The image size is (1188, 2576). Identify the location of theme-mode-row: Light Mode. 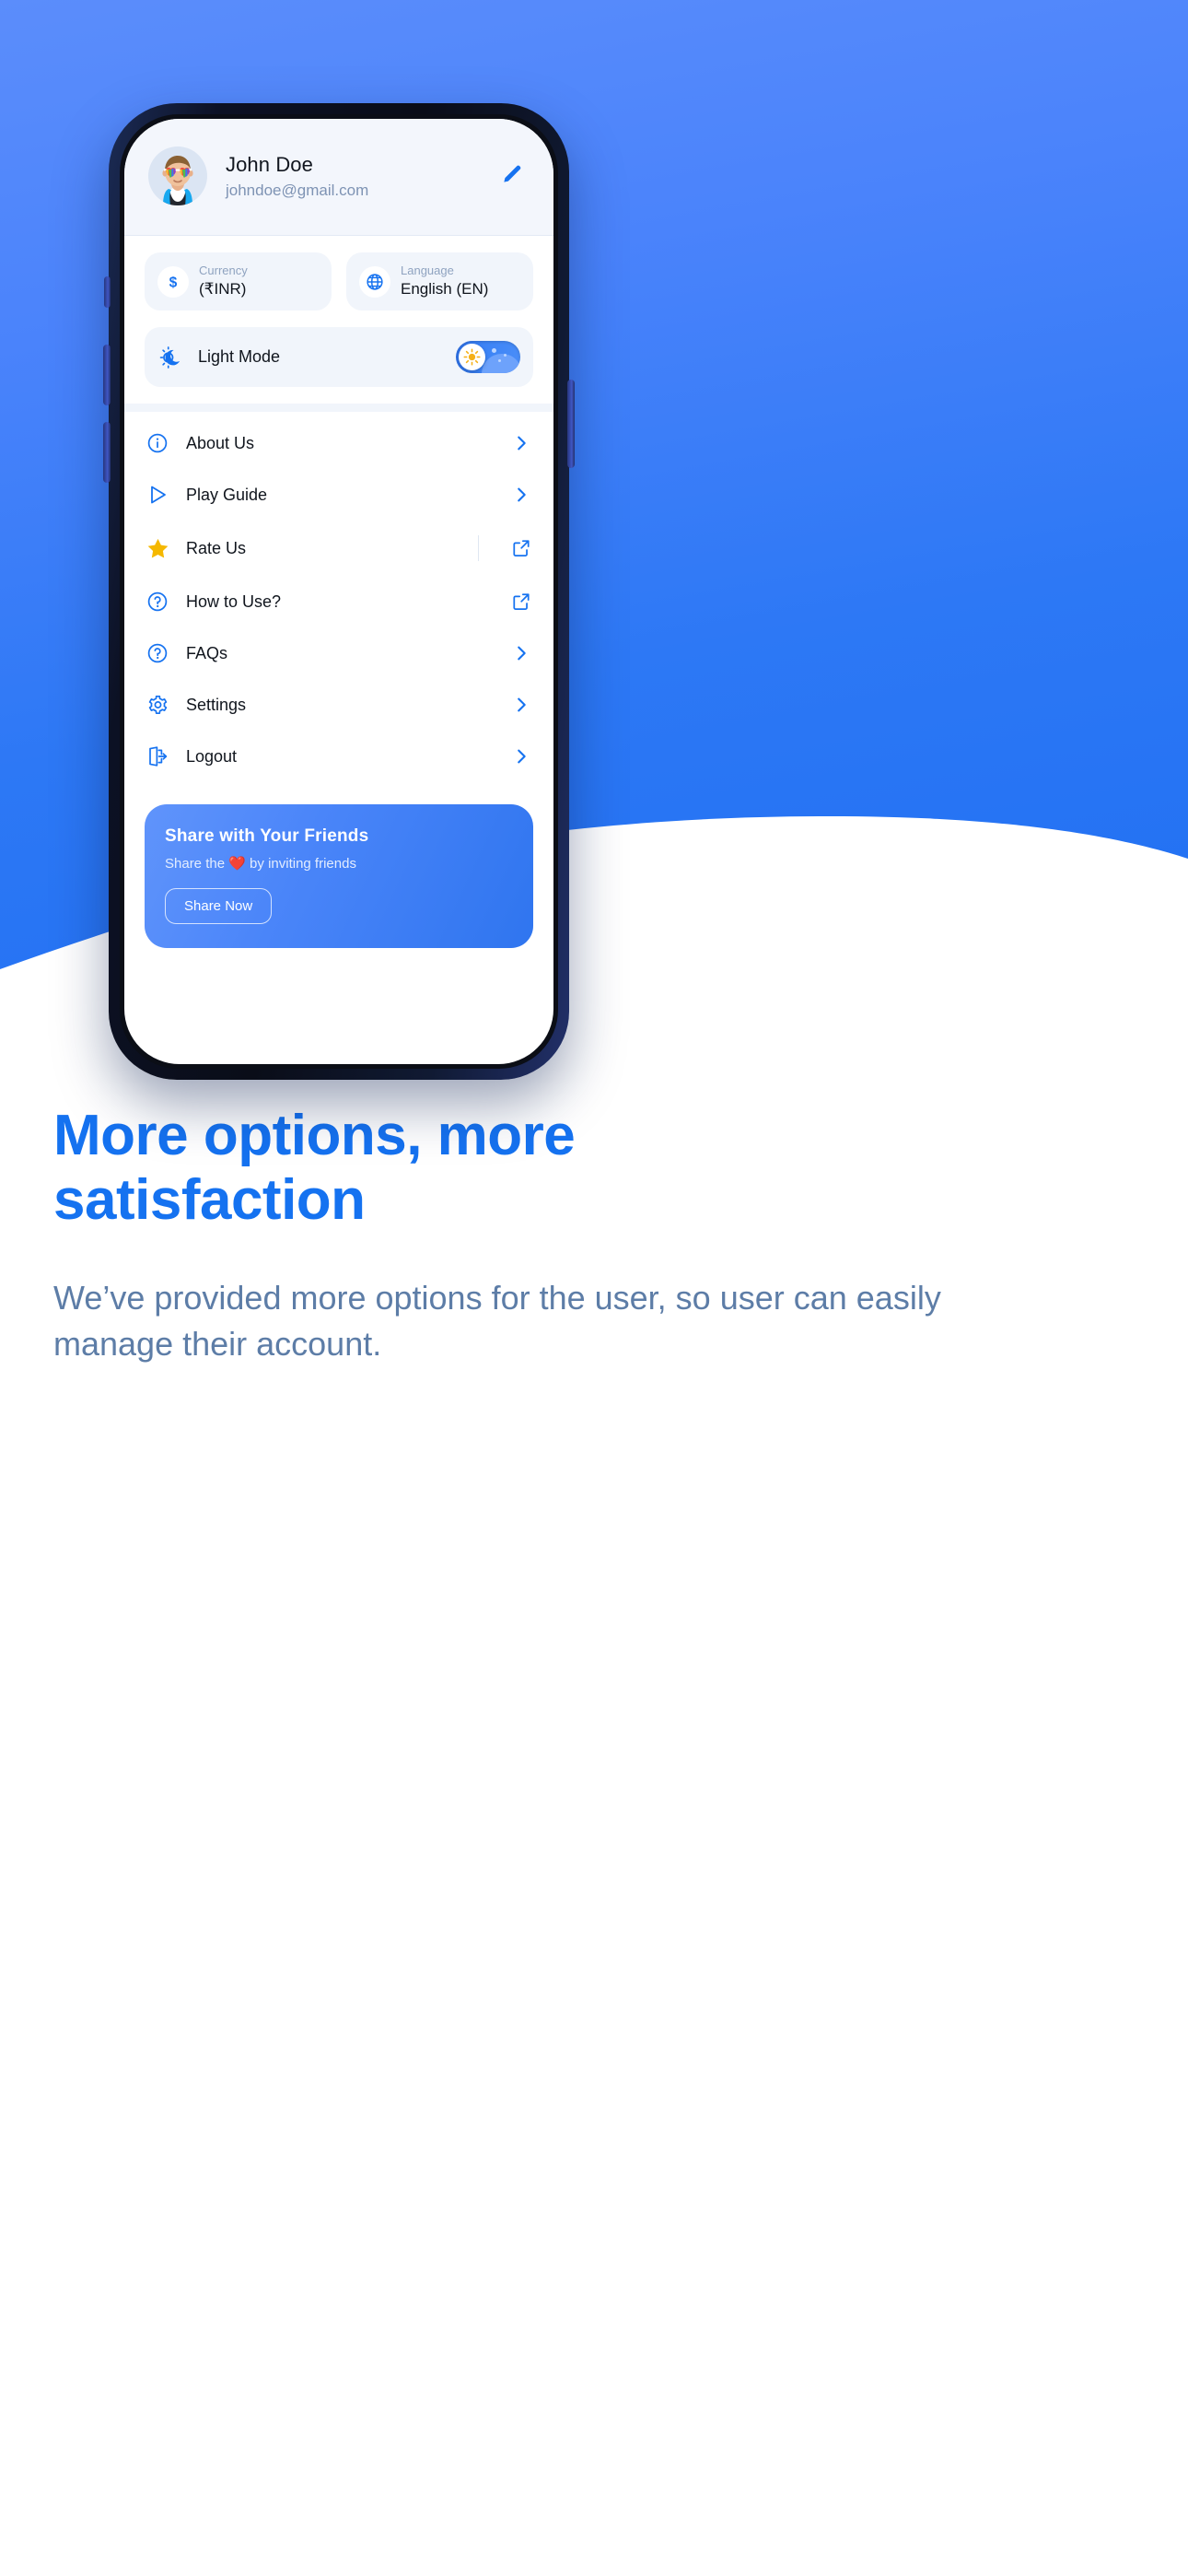
(339, 357).